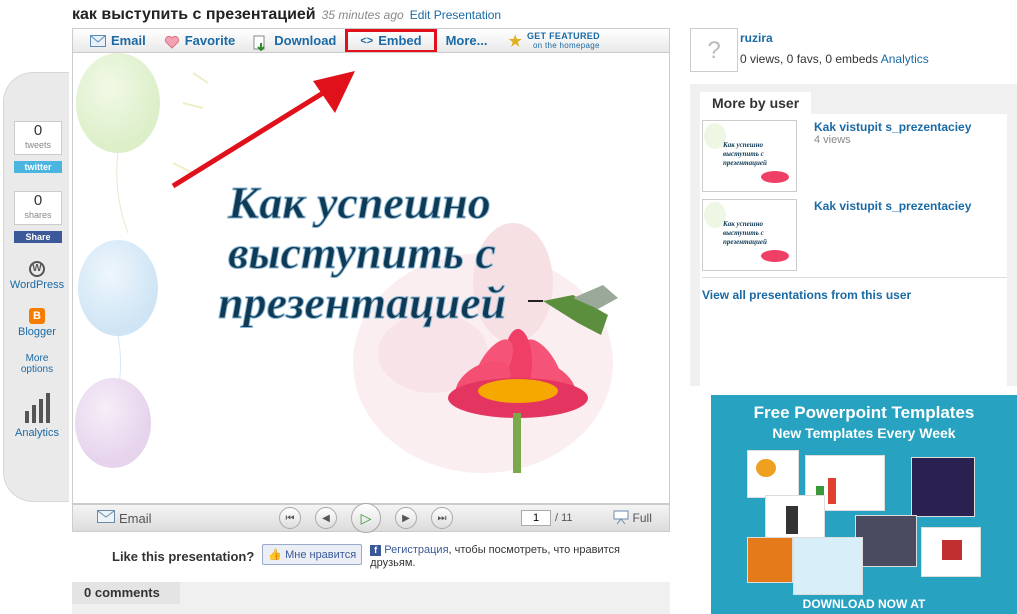 Image resolution: width=1017 pixels, height=614 pixels. I want to click on presentation-views: 4 views, so click(832, 140).